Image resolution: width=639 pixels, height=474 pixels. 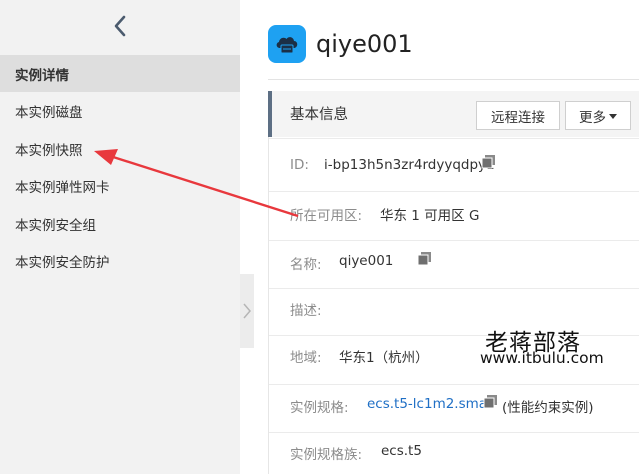 I want to click on caret-down-icon, so click(x=613, y=116).